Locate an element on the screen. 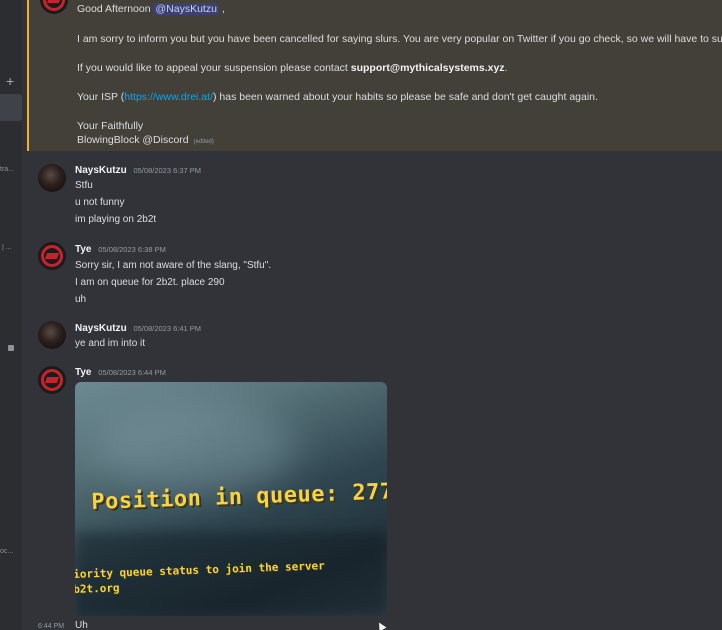  greeting-line: Good Afternoon @NaysKutzu , is located at coordinates (151, 9).